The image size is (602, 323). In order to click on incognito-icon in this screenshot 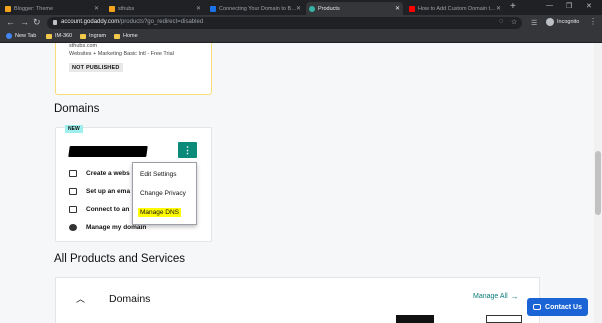, I will do `click(550, 22)`.